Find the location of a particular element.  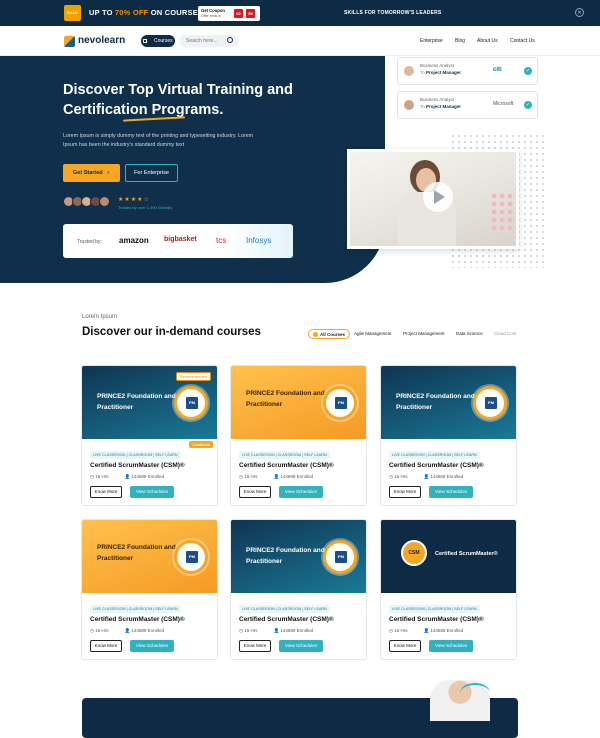

promo-text: UP TO 70% OFF ON COURSES is located at coordinates (146, 12).